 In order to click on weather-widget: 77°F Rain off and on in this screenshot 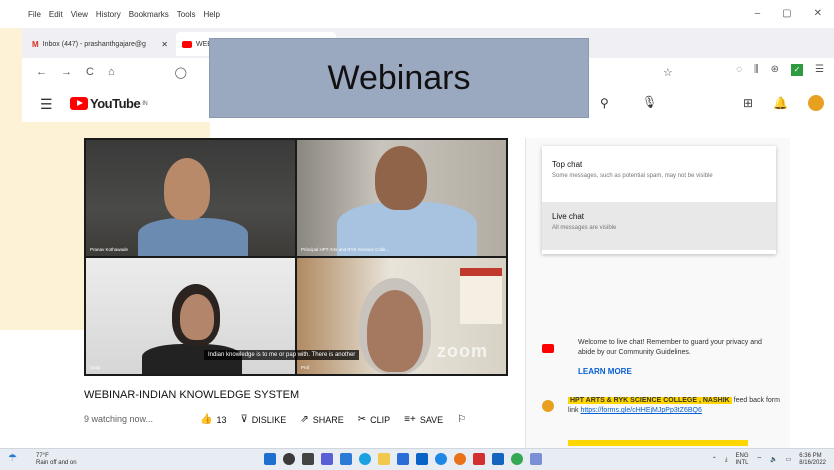, I will do `click(56, 460)`.